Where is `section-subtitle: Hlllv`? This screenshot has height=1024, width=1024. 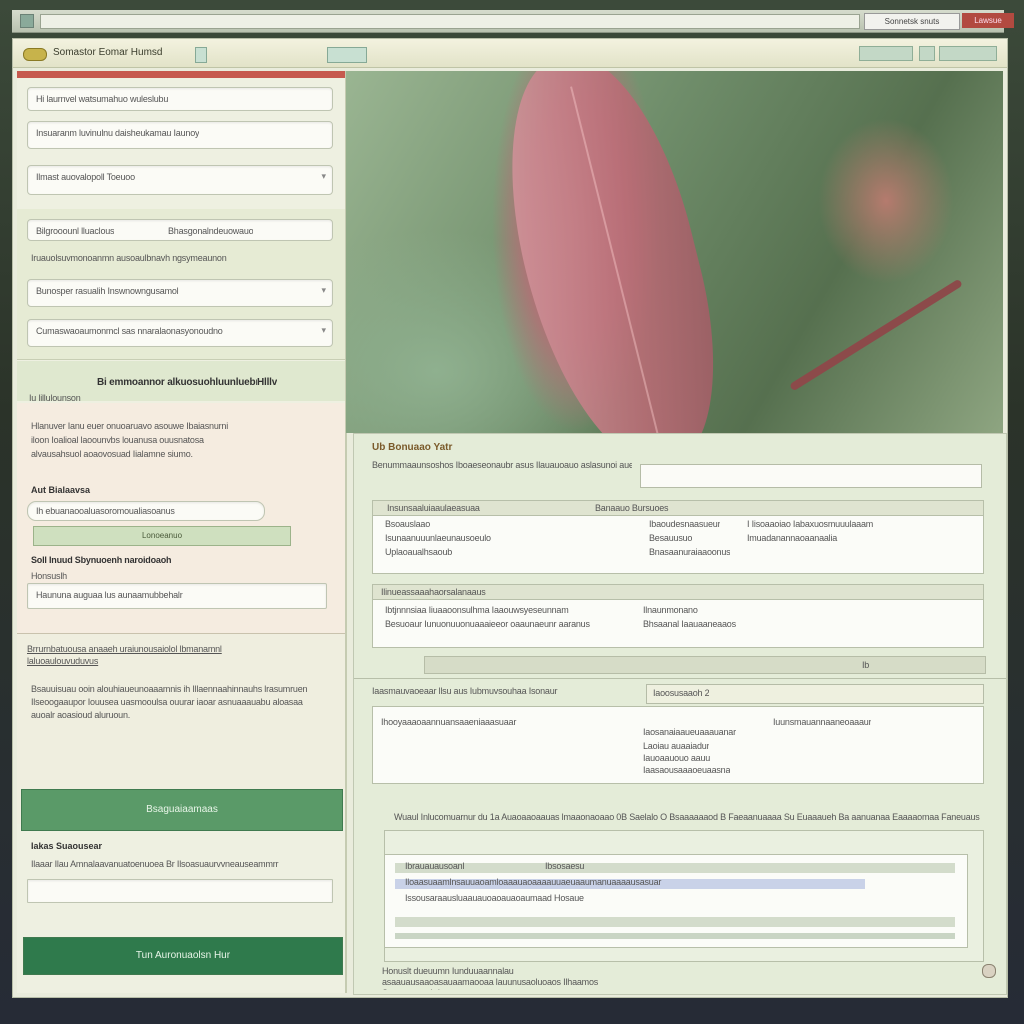
section-subtitle: Hlllv is located at coordinates (267, 382).